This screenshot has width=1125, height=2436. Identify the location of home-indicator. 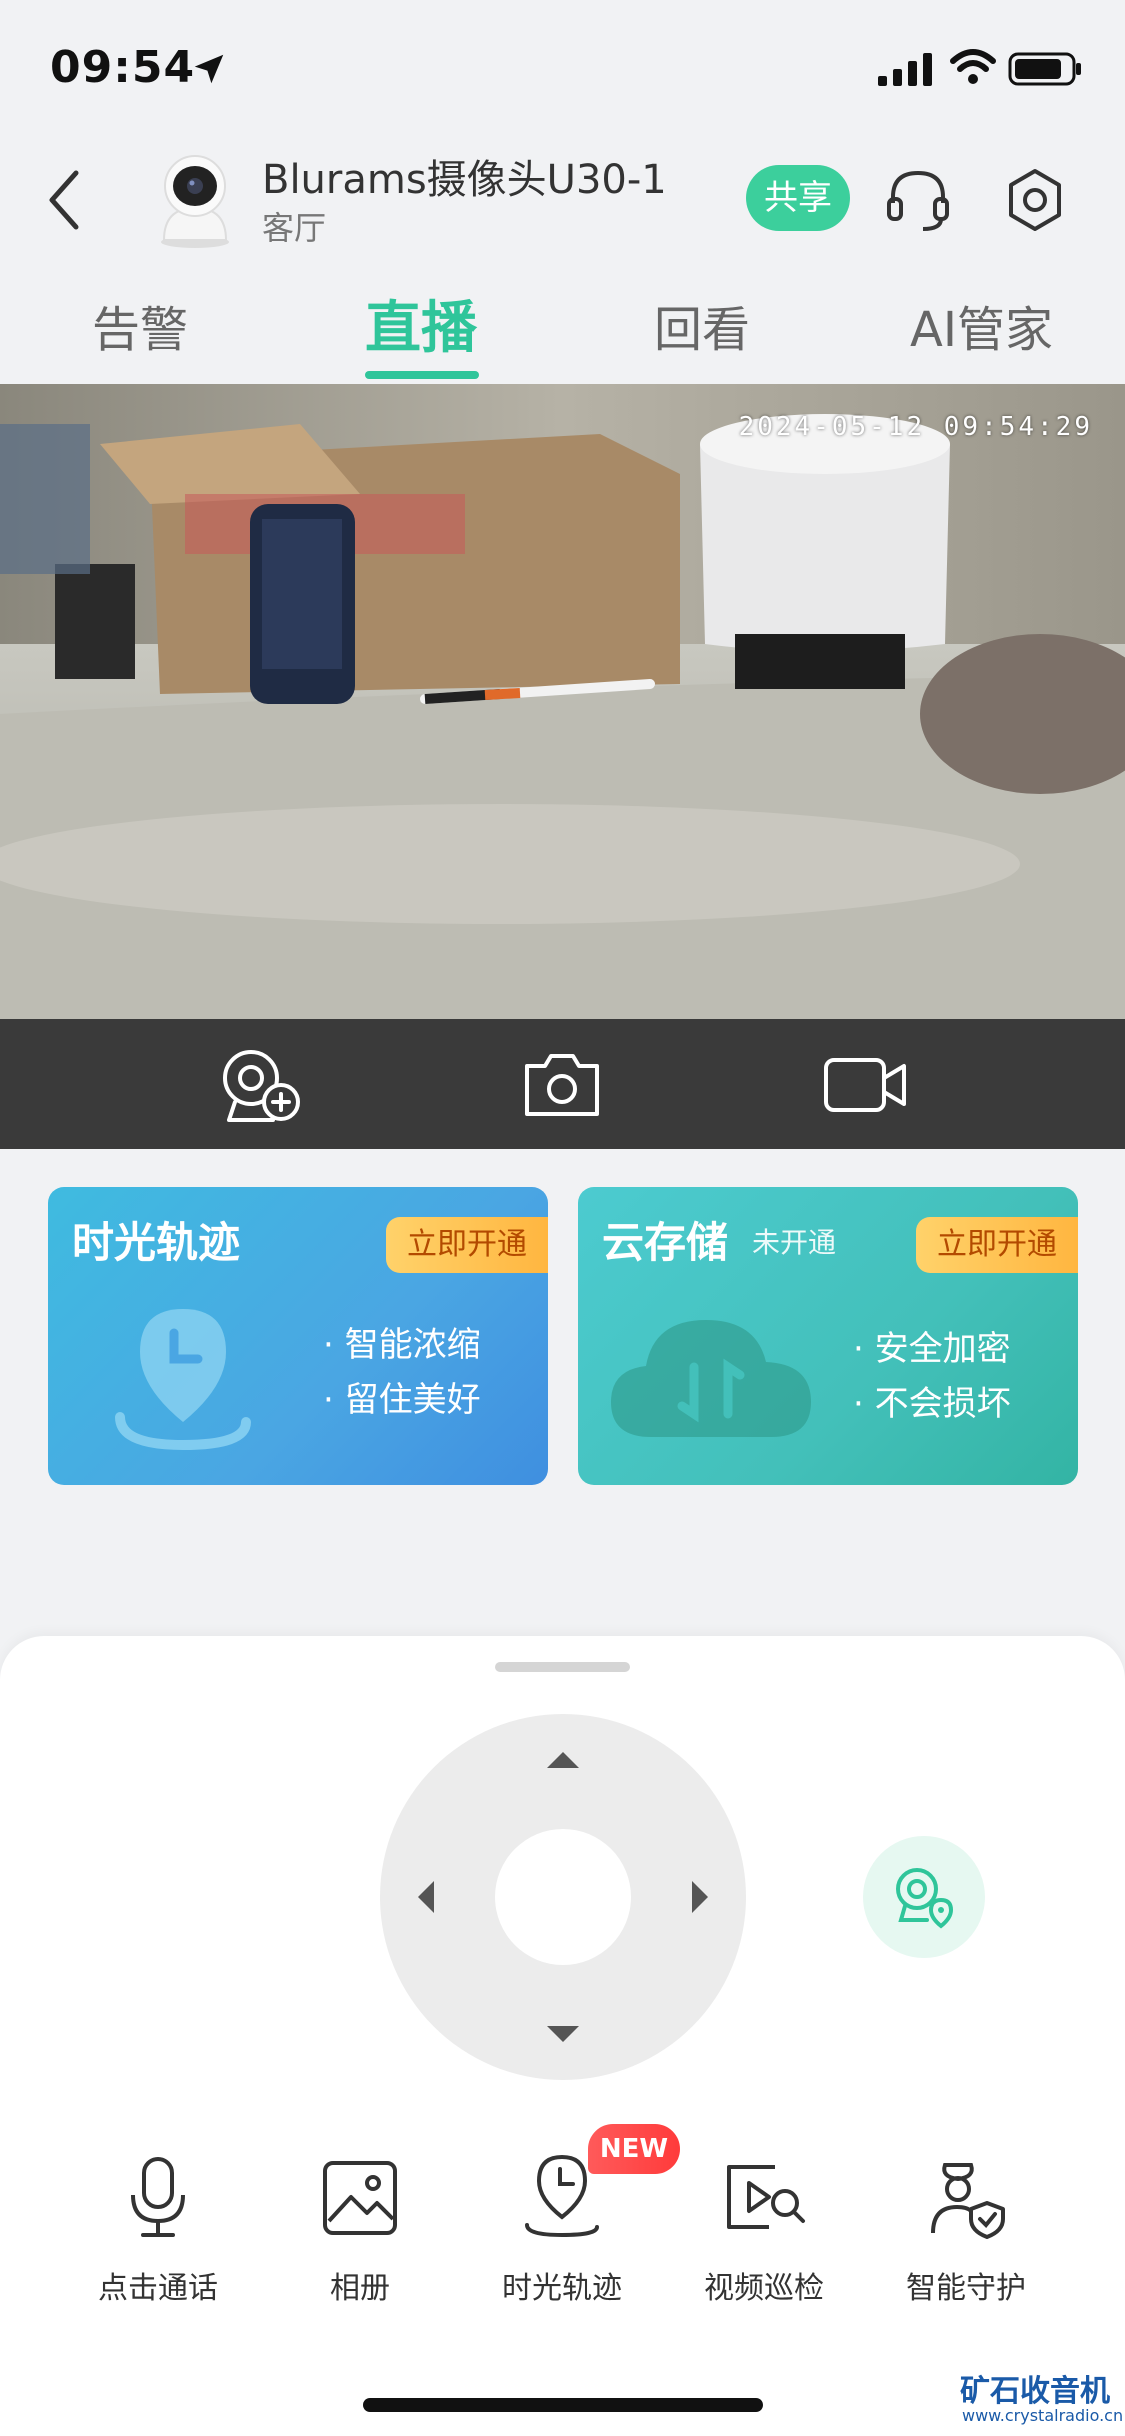
(563, 2405).